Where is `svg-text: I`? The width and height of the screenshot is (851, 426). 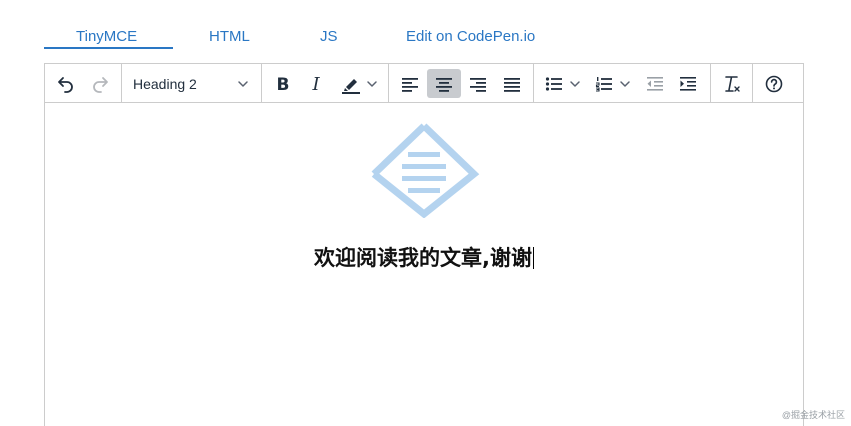
svg-text: I is located at coordinates (315, 84).